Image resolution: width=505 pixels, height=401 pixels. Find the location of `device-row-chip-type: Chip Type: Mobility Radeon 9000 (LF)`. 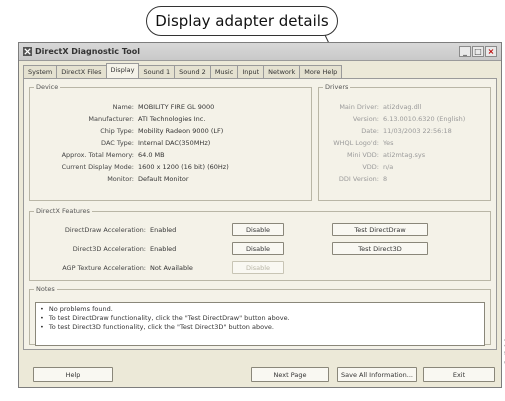

device-row-chip-type: Chip Type: Mobility Radeon 9000 (LF) is located at coordinates (162, 131).